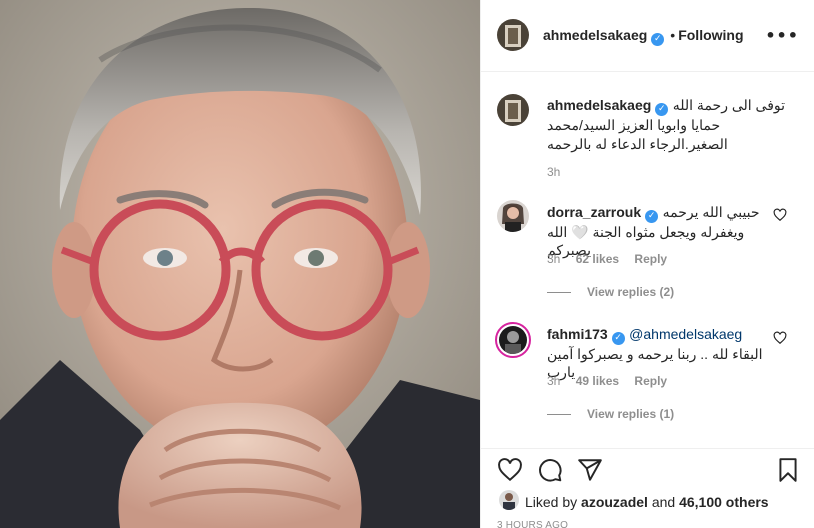 The height and width of the screenshot is (528, 814). What do you see at coordinates (594, 212) in the screenshot?
I see `commenter-username: dorra_zarrouk` at bounding box center [594, 212].